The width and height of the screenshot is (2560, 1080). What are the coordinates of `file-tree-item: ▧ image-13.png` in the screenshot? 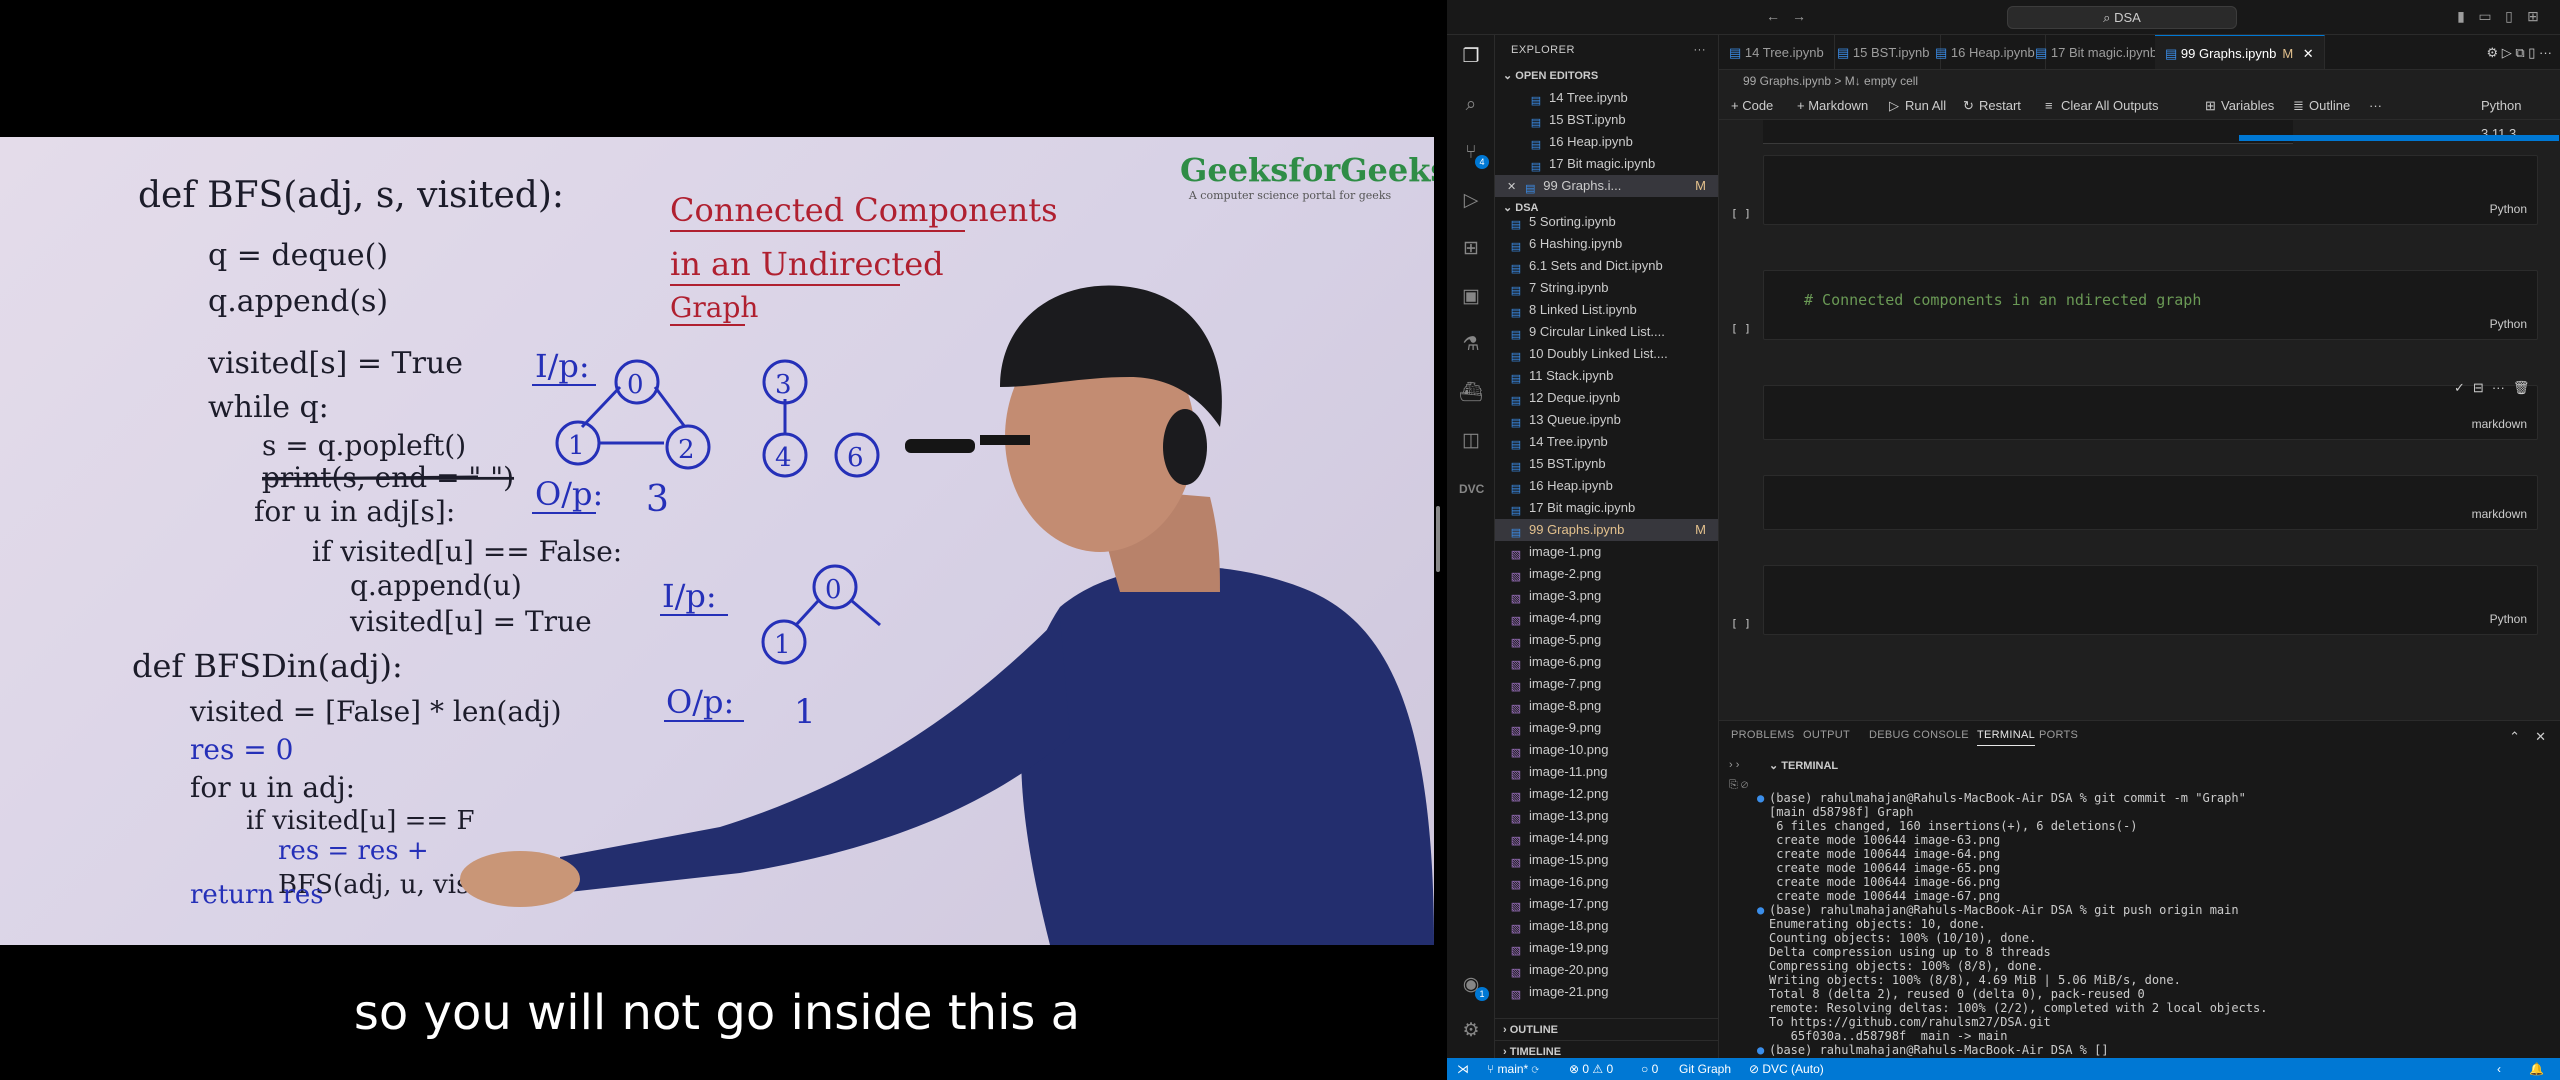 It's located at (1606, 816).